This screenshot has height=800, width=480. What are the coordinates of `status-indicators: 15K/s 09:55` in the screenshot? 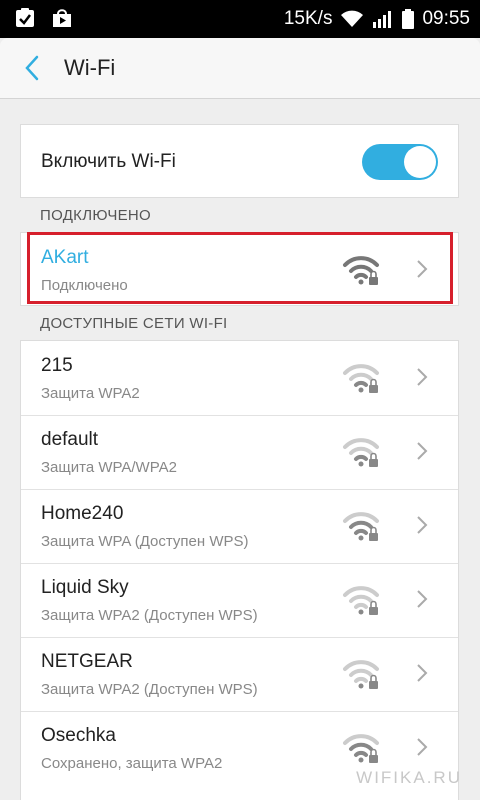 It's located at (377, 19).